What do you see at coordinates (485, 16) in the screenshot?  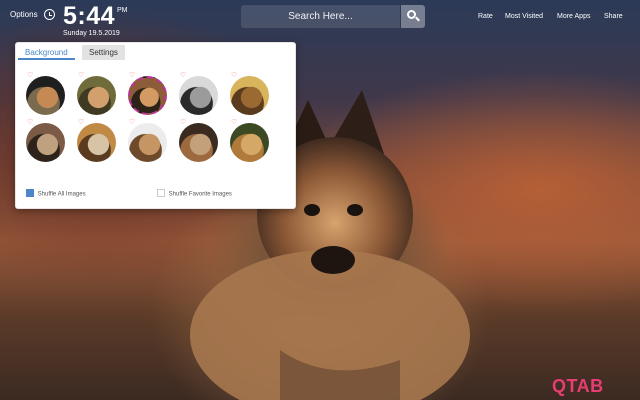 I see `rate-link: Rate` at bounding box center [485, 16].